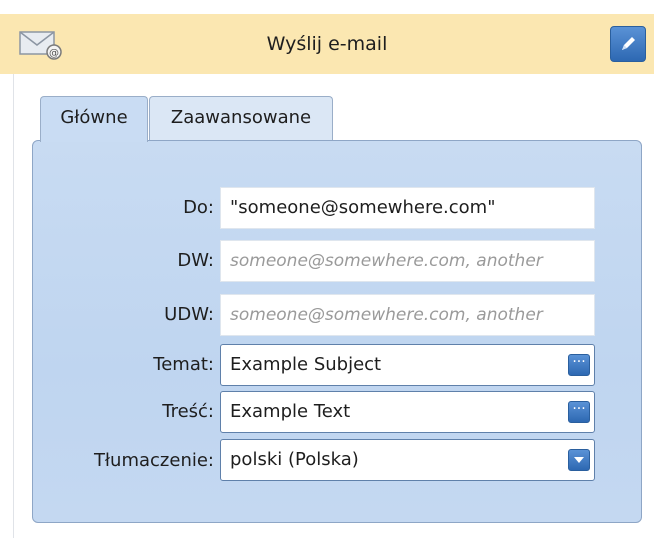  Describe the element at coordinates (306, 364) in the screenshot. I see `subject-value: Example Subject` at that location.